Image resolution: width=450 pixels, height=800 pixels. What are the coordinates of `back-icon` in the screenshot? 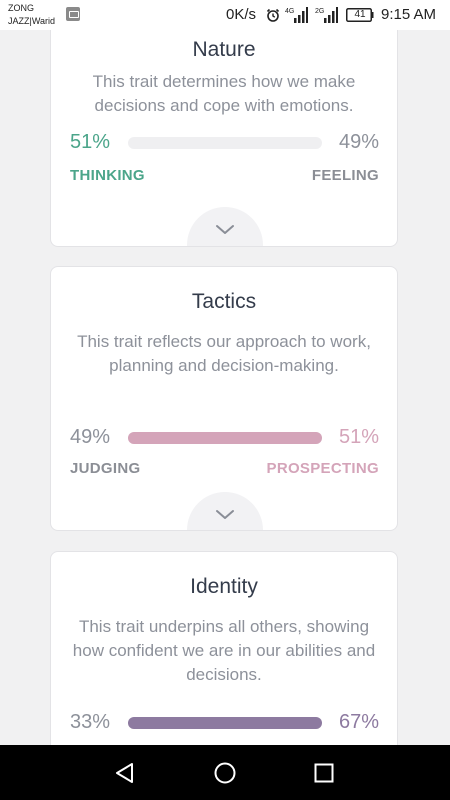 It's located at (125, 773).